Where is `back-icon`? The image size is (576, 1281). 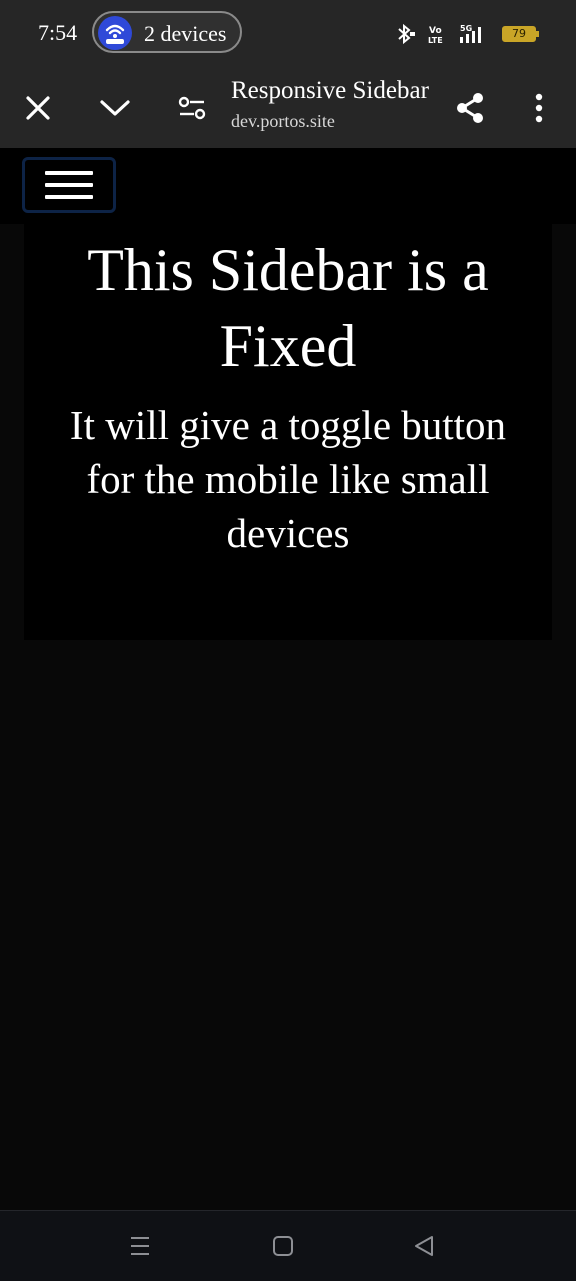
back-icon is located at coordinates (424, 1246).